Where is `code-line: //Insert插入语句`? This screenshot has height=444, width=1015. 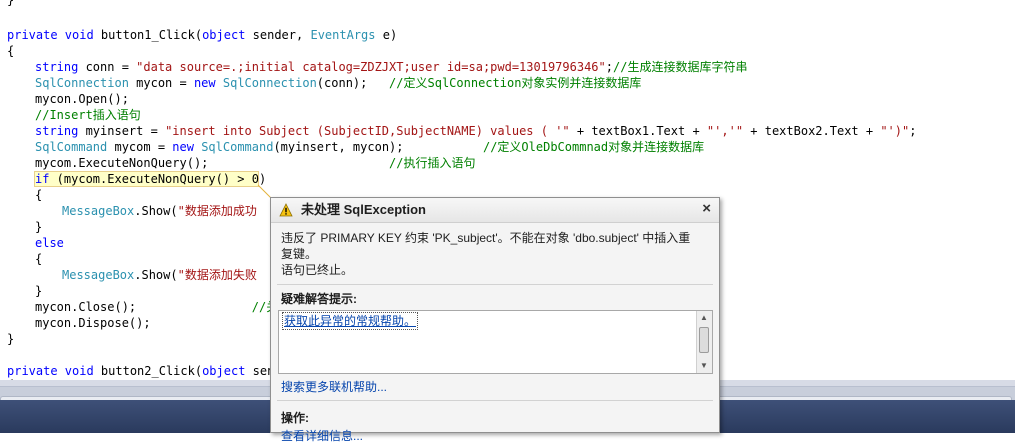
code-line: //Insert插入语句 is located at coordinates (88, 115).